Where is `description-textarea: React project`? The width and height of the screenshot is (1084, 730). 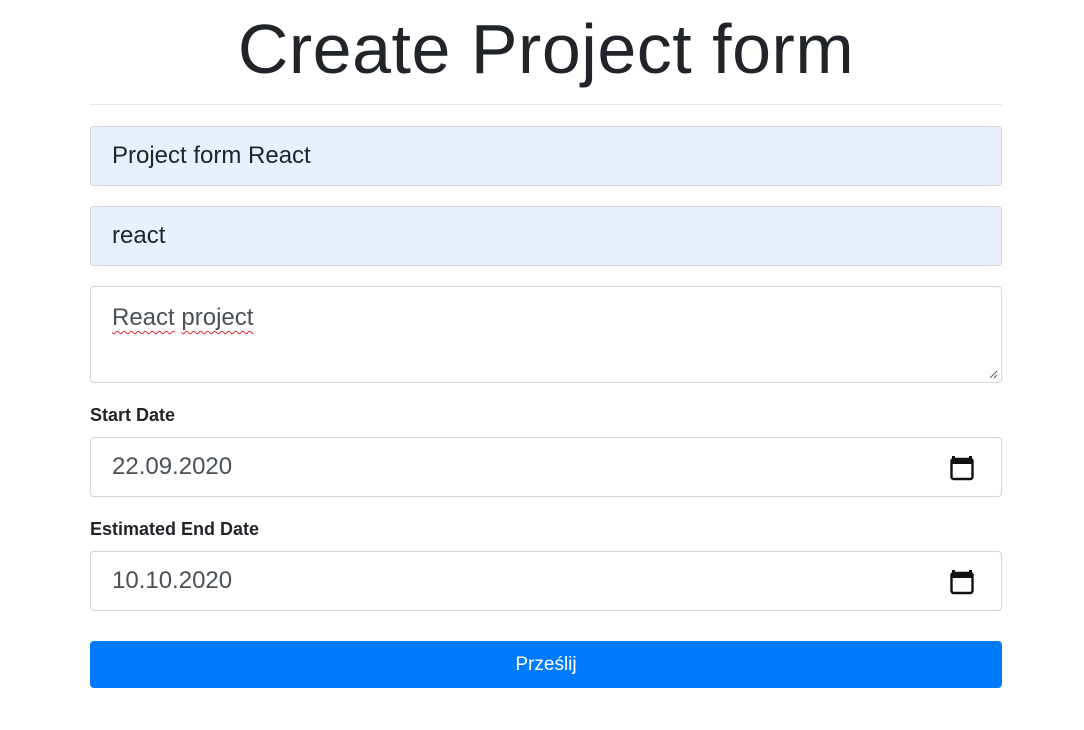
description-textarea: React project is located at coordinates (546, 334).